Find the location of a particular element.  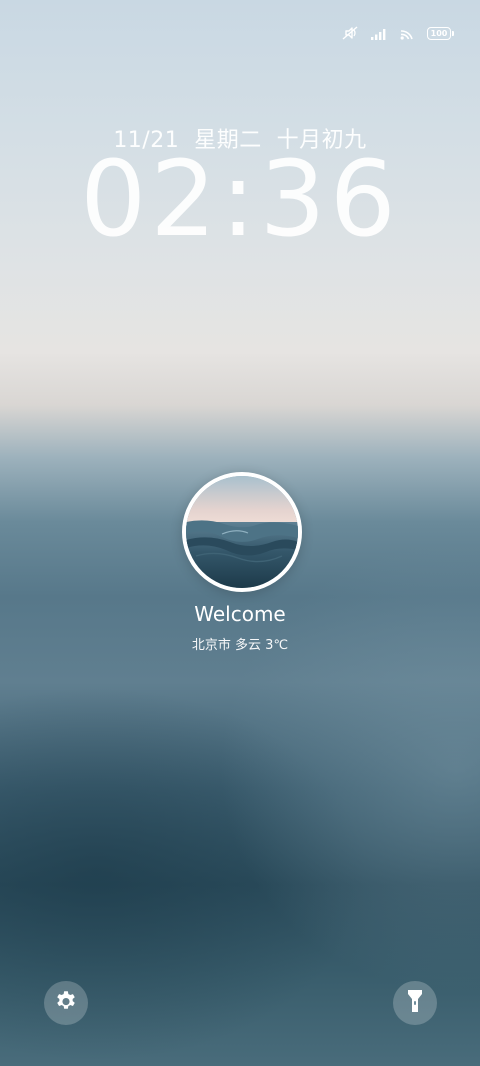

battery-level: 100 is located at coordinates (439, 33).